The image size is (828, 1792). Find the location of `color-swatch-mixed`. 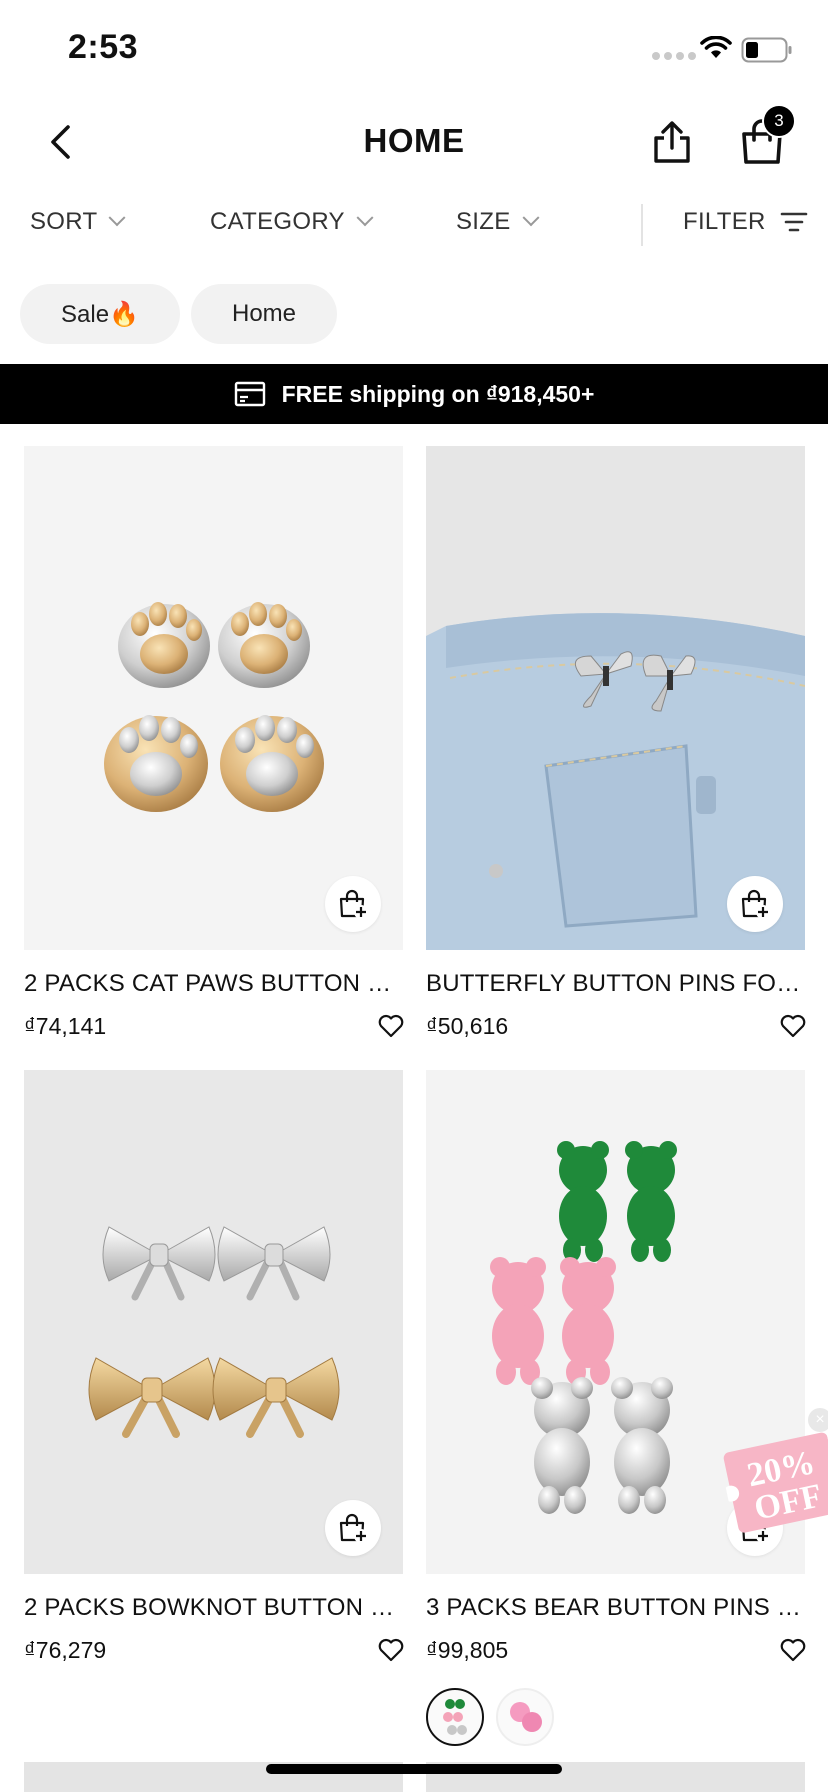

color-swatch-mixed is located at coordinates (455, 1717).